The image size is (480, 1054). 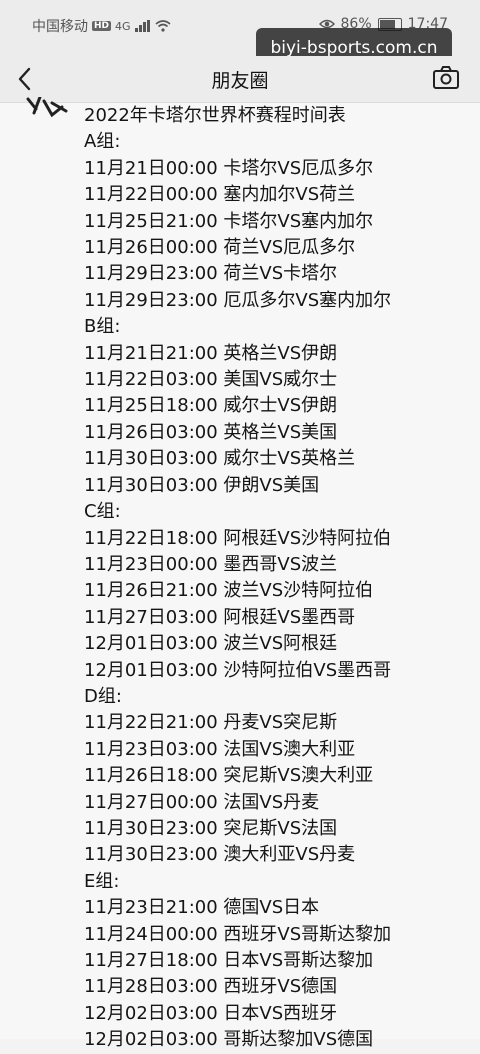 I want to click on match-line: 12月02日03:00 日本VS西班牙, so click(x=211, y=1013).